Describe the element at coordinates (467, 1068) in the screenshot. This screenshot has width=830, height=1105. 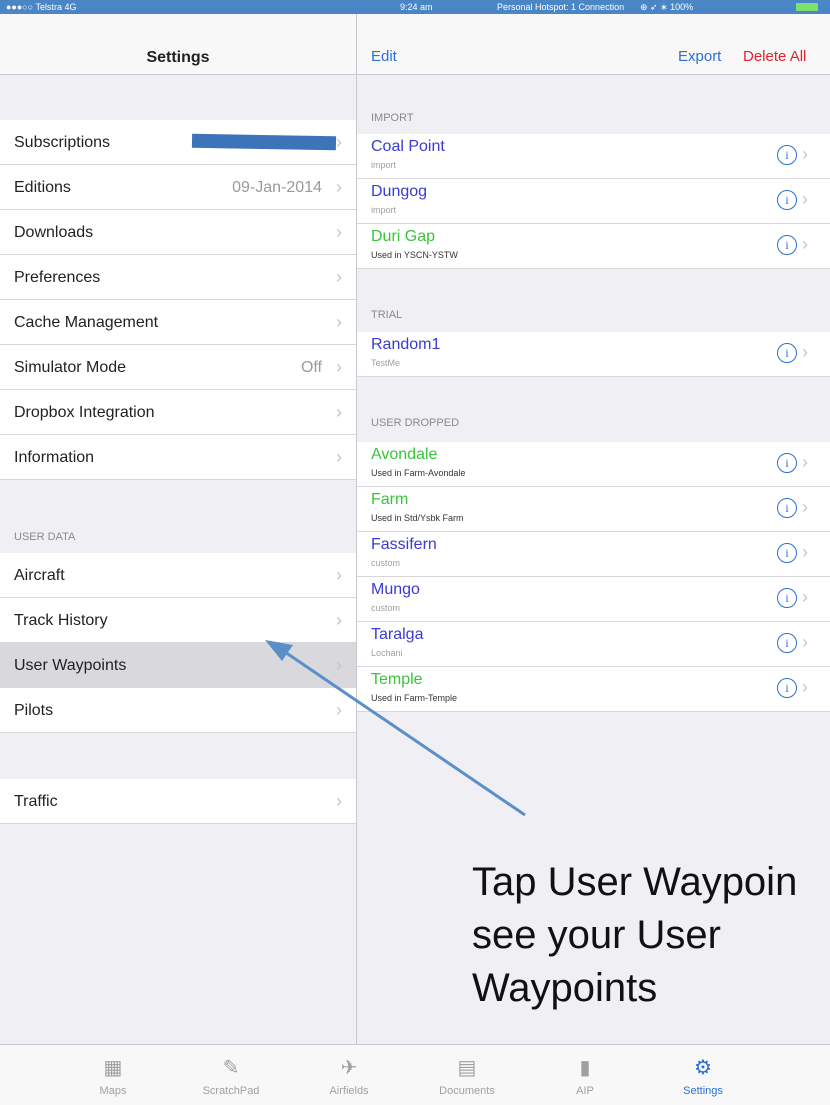
I see `documents-icon: ▤` at that location.